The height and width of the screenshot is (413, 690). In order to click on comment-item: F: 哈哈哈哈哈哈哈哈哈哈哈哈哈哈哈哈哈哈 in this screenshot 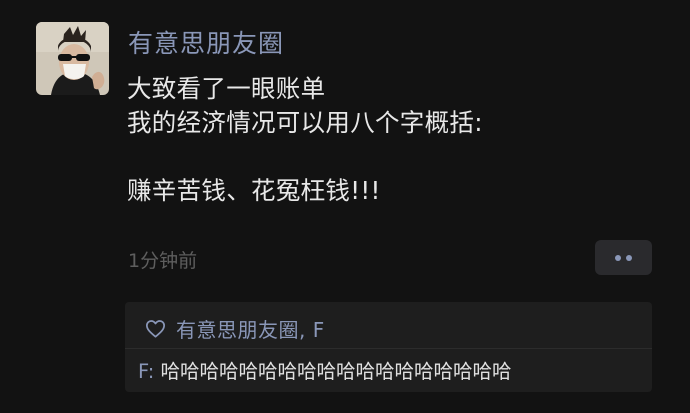, I will do `click(325, 369)`.